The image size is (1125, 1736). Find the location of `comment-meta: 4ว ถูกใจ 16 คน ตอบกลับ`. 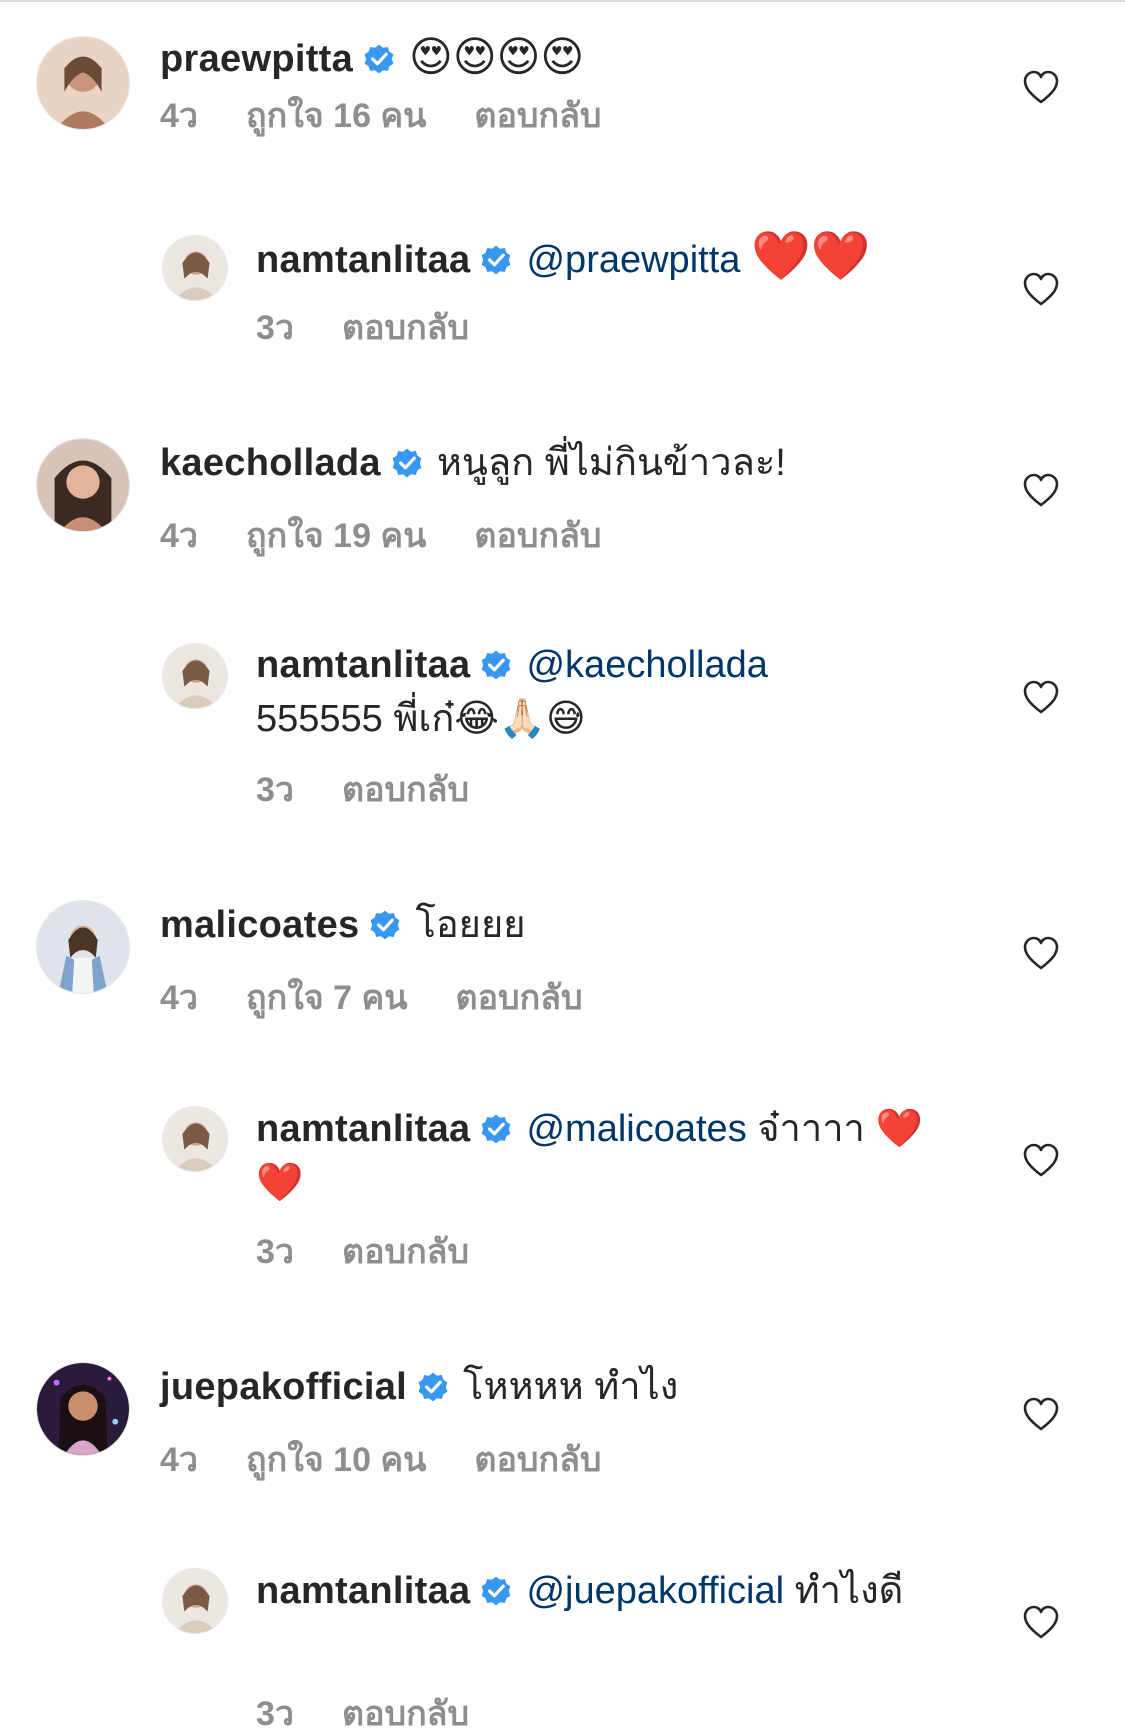

comment-meta: 4ว ถูกใจ 16 คน ตอบกลับ is located at coordinates (405, 116).